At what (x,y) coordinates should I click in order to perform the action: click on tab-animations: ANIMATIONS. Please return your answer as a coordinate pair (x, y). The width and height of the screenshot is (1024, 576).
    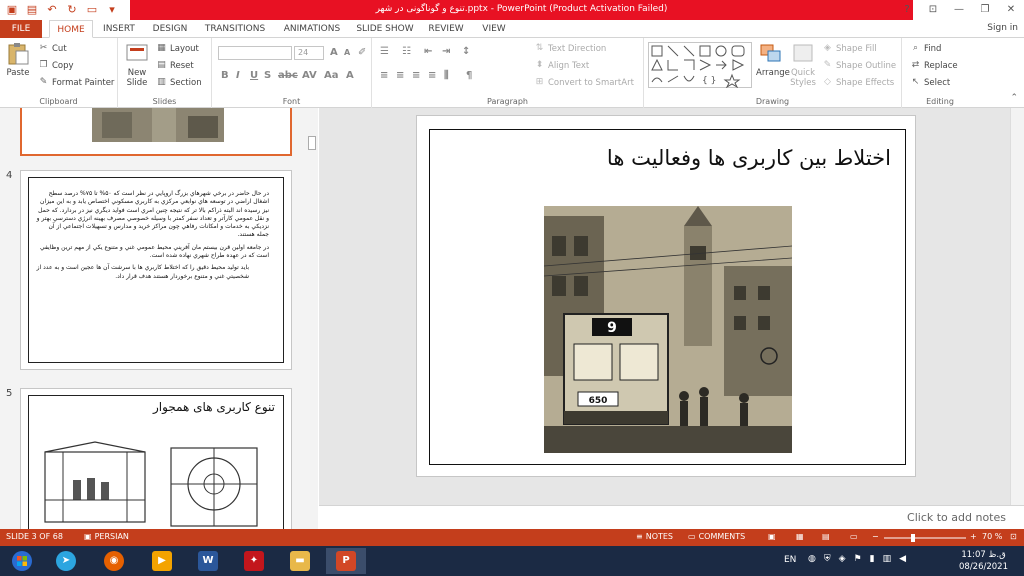
    Looking at the image, I should click on (312, 29).